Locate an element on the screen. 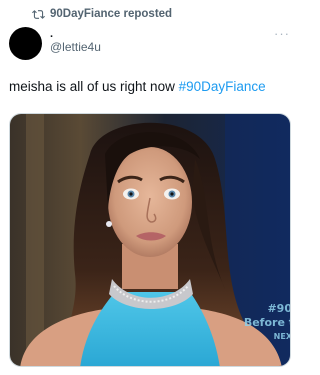 The image size is (320, 375). repost-indicator: 90DayFiance reposted is located at coordinates (102, 14).